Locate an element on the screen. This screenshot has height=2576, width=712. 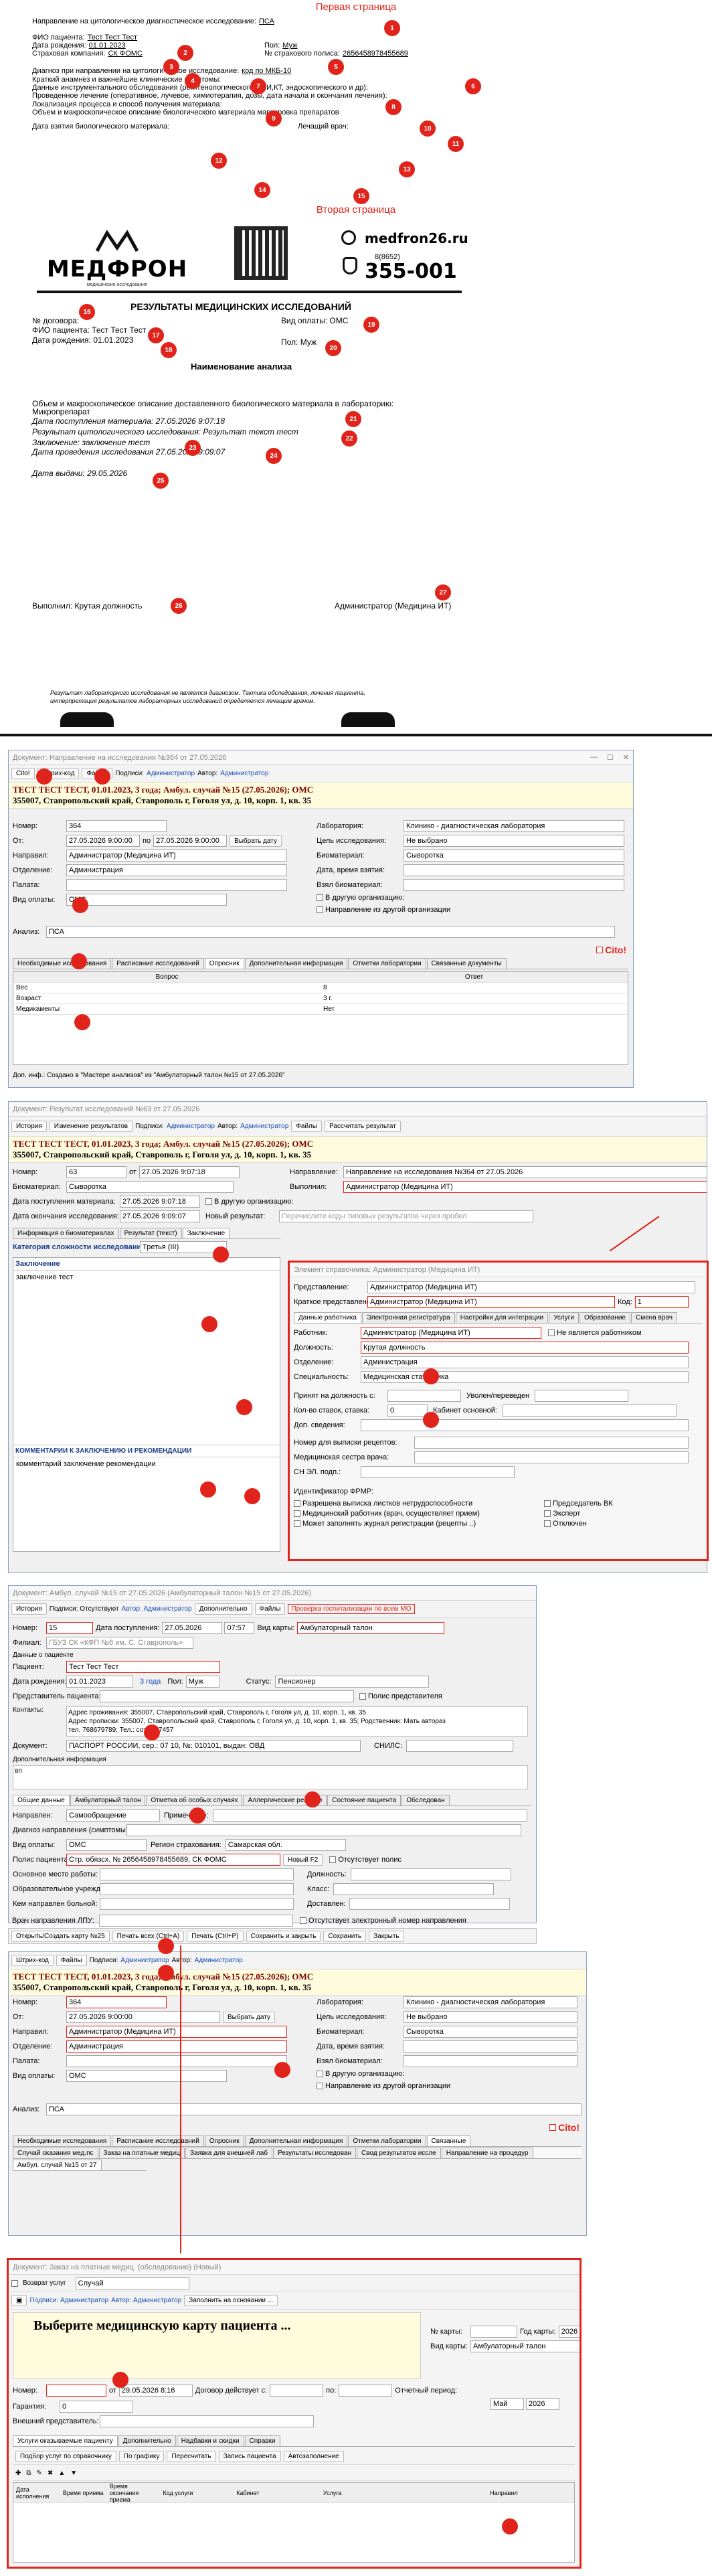
snils-field is located at coordinates (460, 1746).